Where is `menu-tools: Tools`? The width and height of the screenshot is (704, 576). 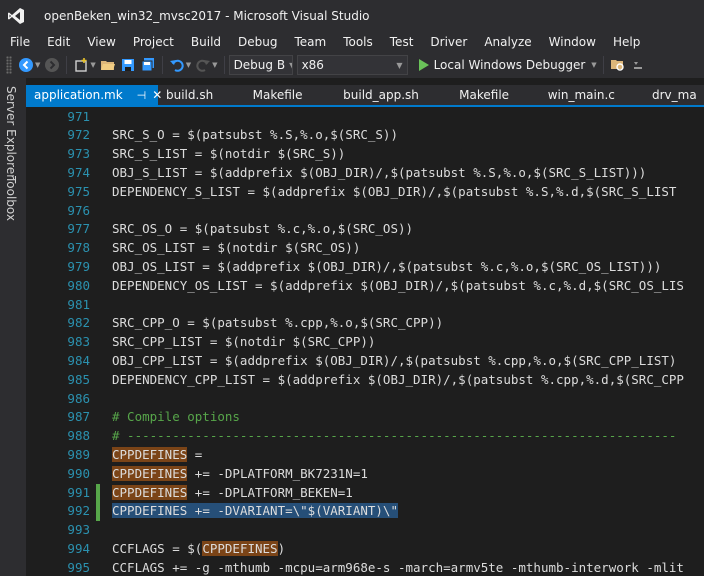
menu-tools: Tools is located at coordinates (357, 42).